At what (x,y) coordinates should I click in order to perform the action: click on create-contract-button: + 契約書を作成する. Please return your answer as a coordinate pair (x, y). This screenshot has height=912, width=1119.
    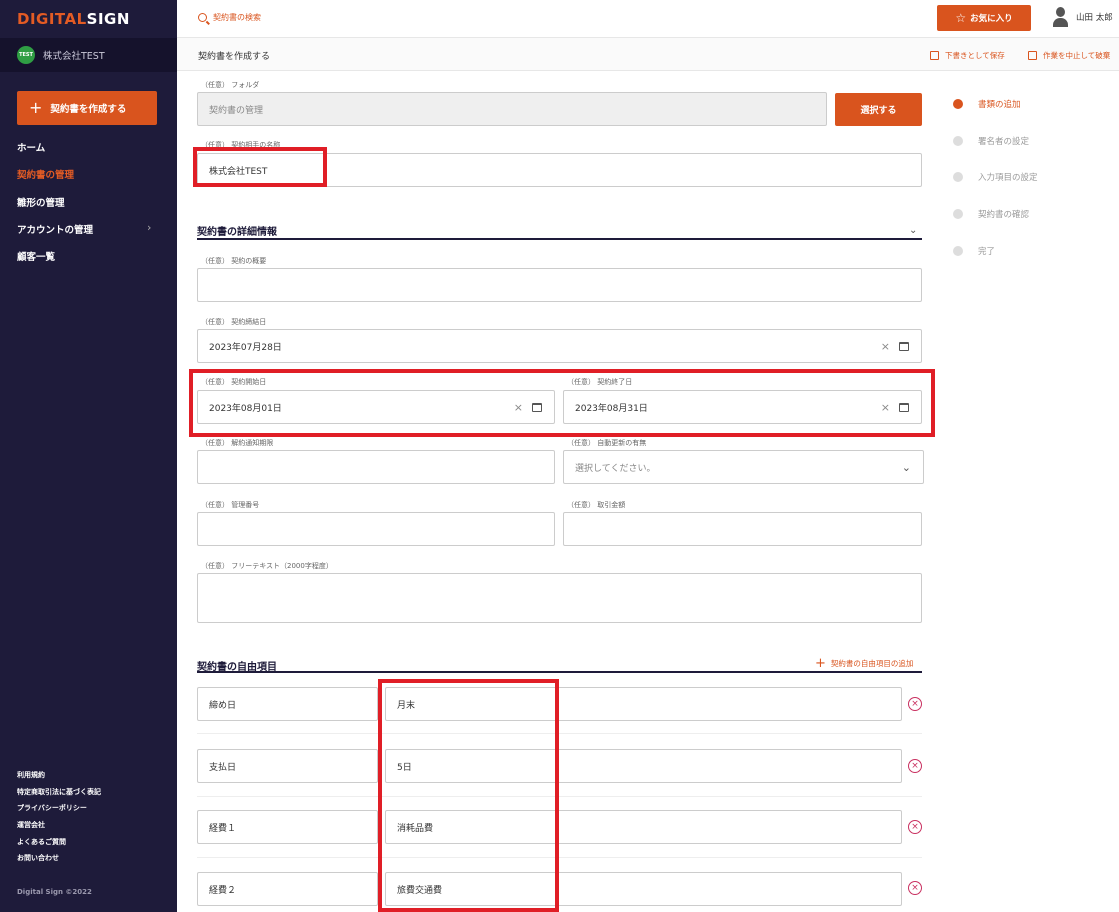
    Looking at the image, I should click on (87, 108).